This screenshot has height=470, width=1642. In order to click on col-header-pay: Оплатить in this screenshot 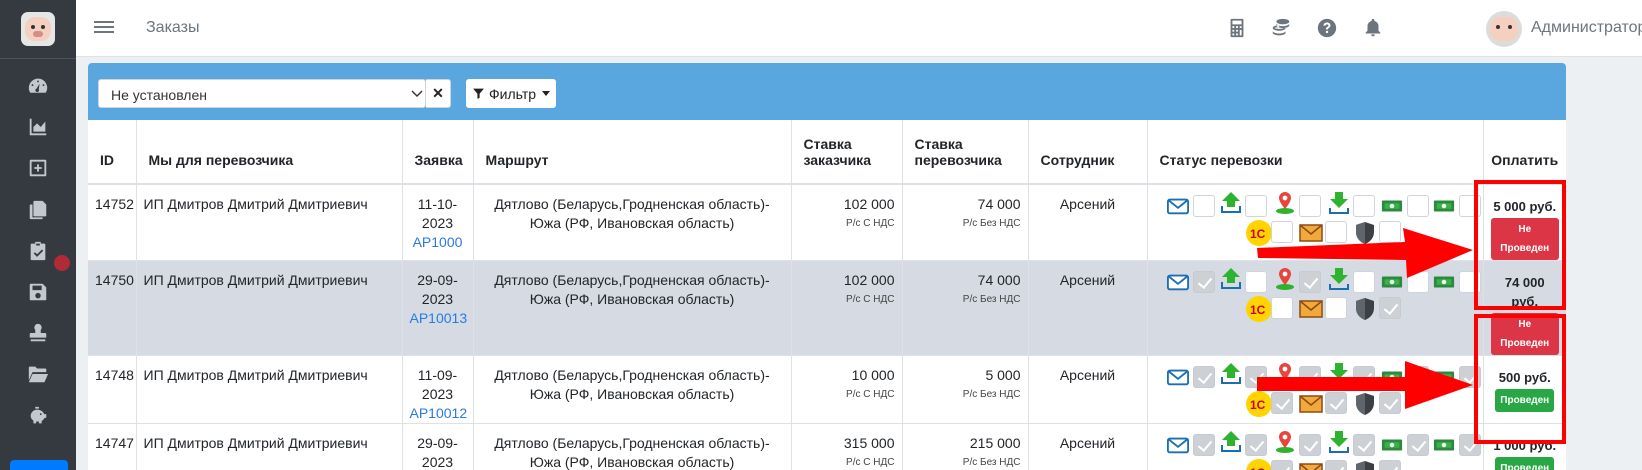, I will do `click(1524, 152)`.